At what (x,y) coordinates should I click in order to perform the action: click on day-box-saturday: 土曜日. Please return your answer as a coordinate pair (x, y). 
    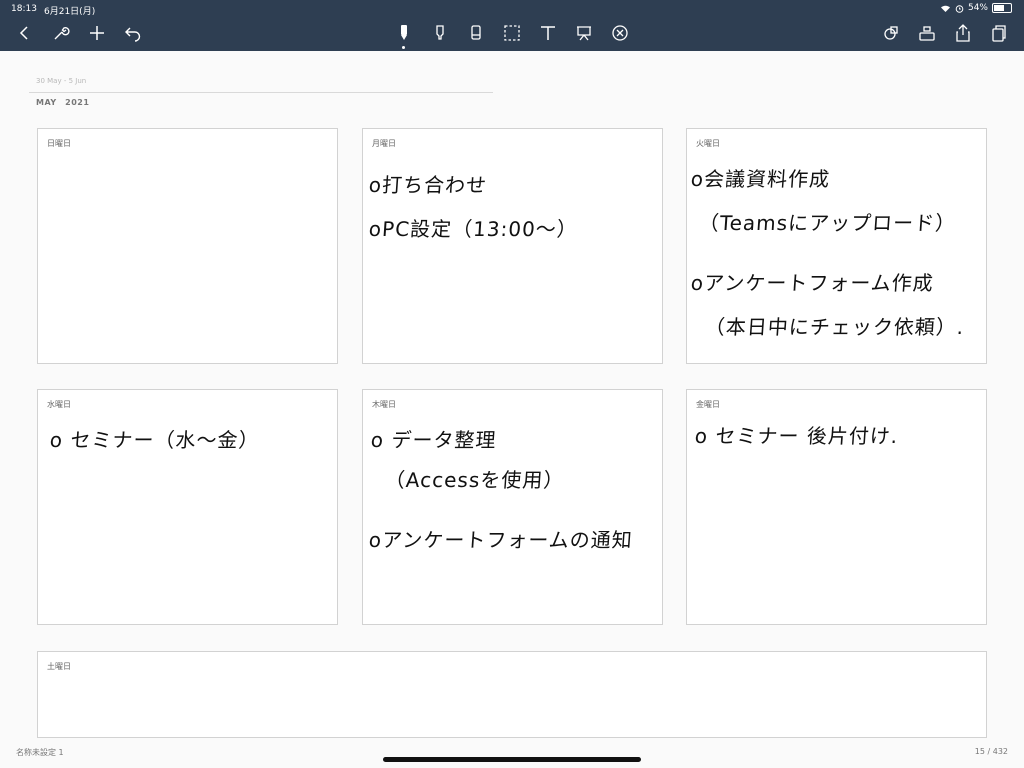
    Looking at the image, I should click on (512, 694).